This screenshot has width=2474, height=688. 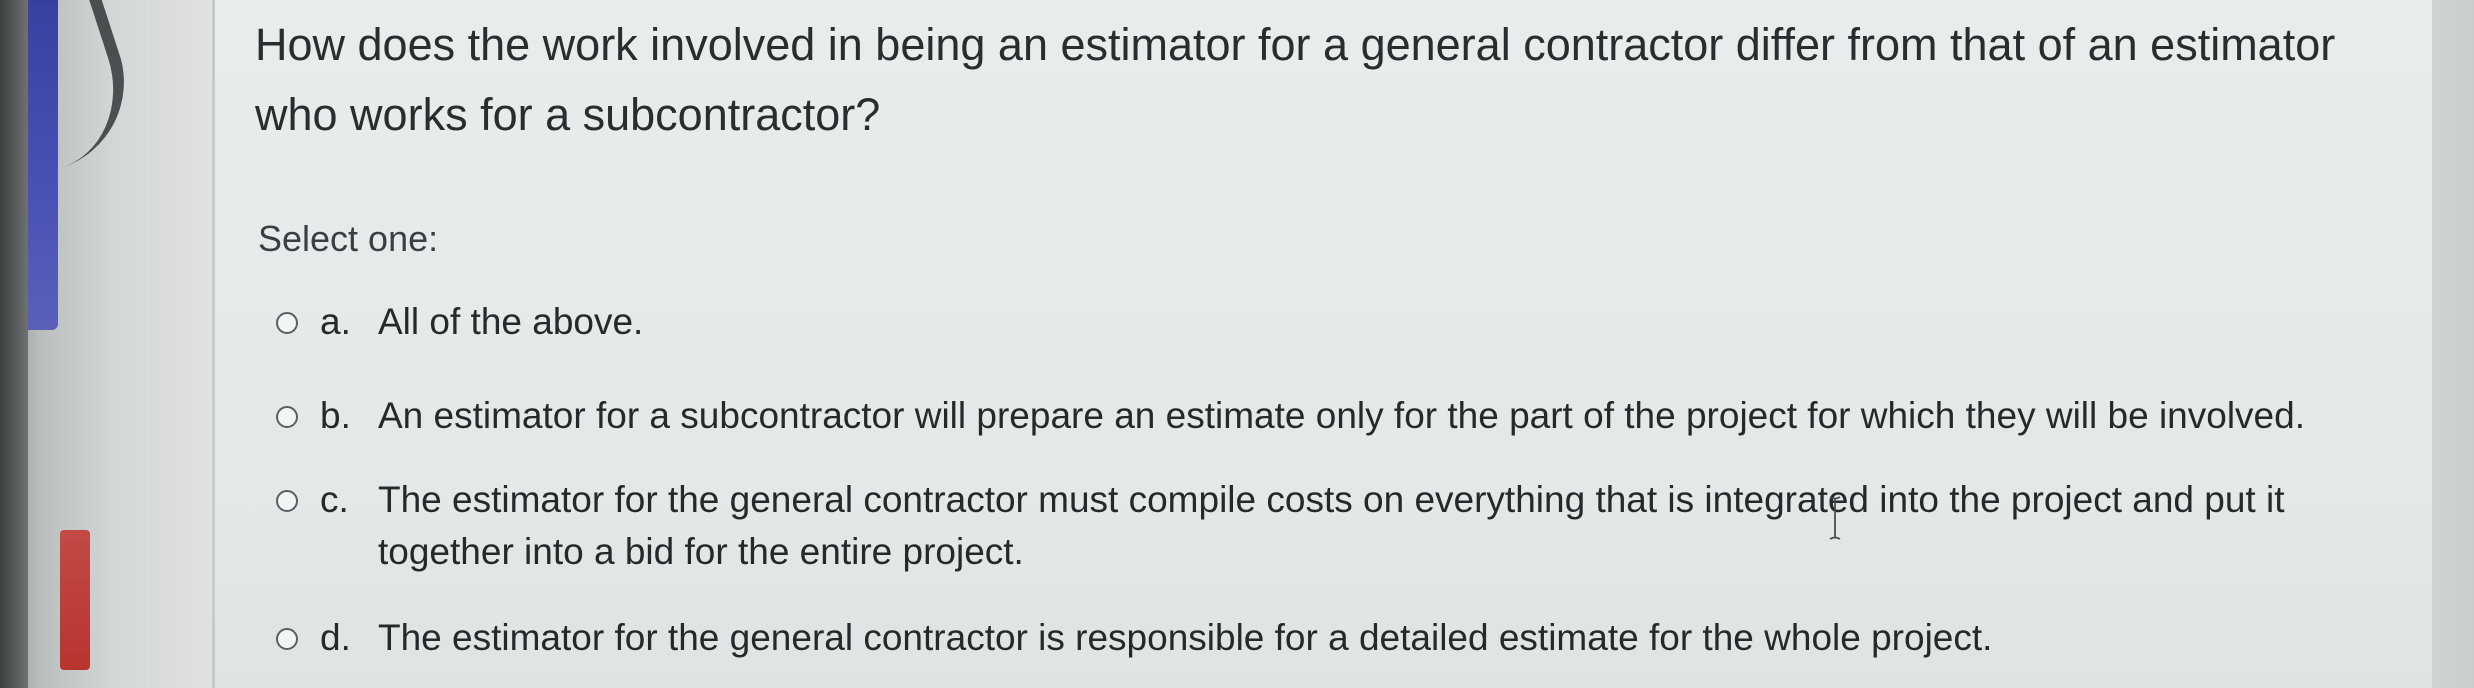 I want to click on option-letter: b., so click(x=335, y=415).